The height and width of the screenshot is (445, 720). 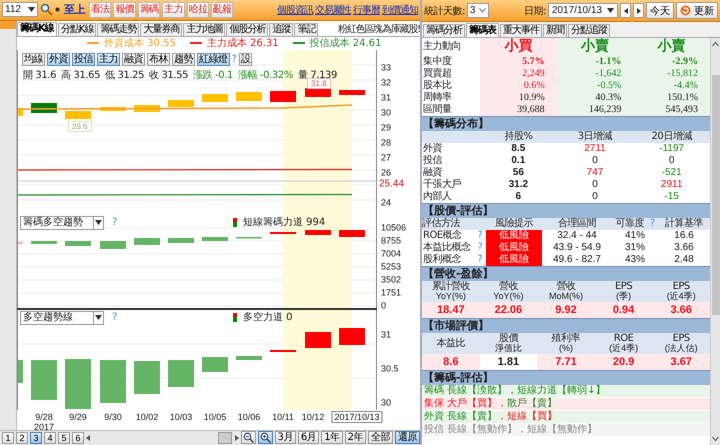 What do you see at coordinates (62, 317) in the screenshot?
I see `indicator-dropdown: 多空趨勢線` at bounding box center [62, 317].